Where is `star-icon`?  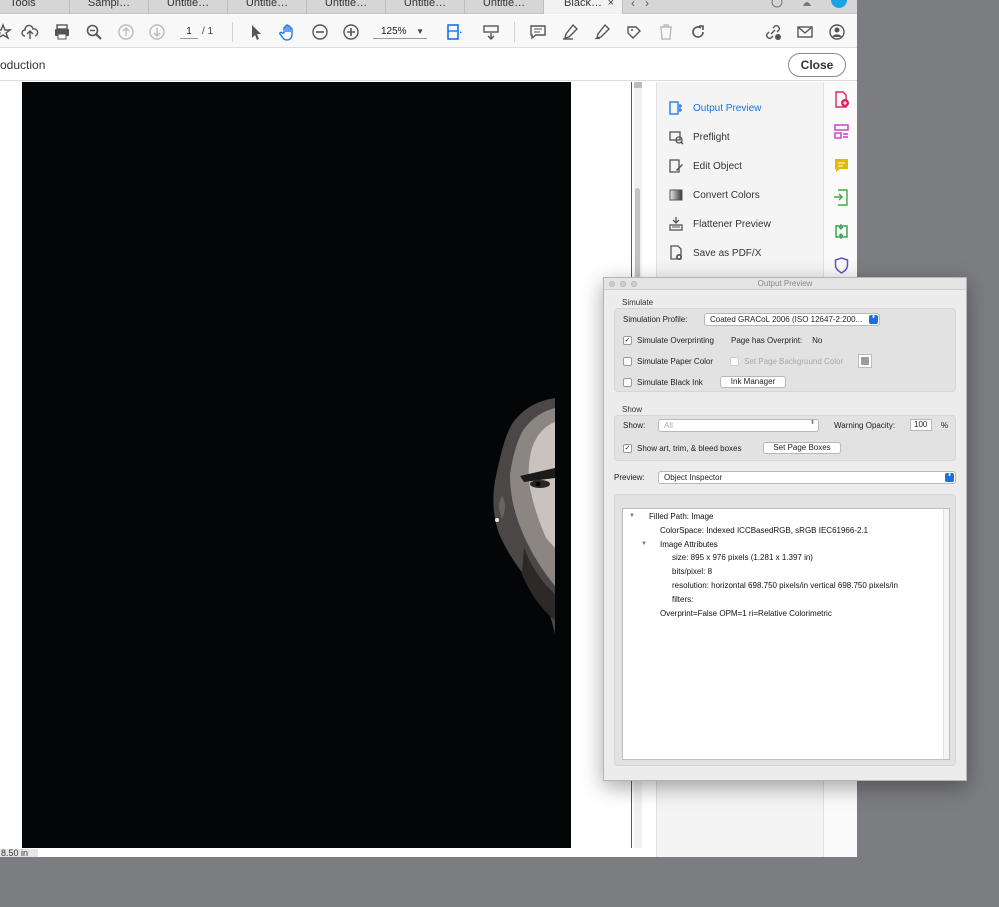 star-icon is located at coordinates (7, 32).